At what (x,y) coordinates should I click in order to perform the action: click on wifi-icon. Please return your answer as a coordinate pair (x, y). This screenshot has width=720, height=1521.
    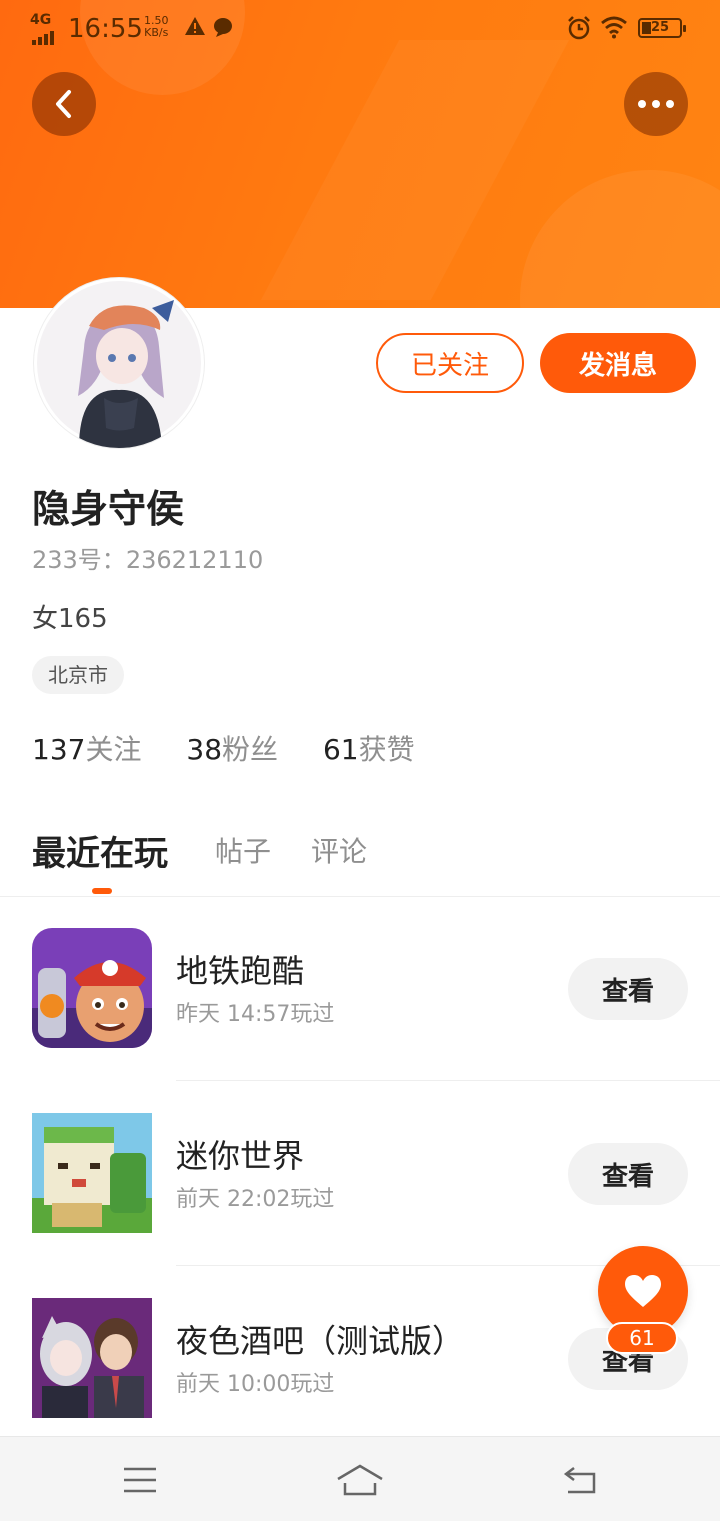
    Looking at the image, I should click on (614, 29).